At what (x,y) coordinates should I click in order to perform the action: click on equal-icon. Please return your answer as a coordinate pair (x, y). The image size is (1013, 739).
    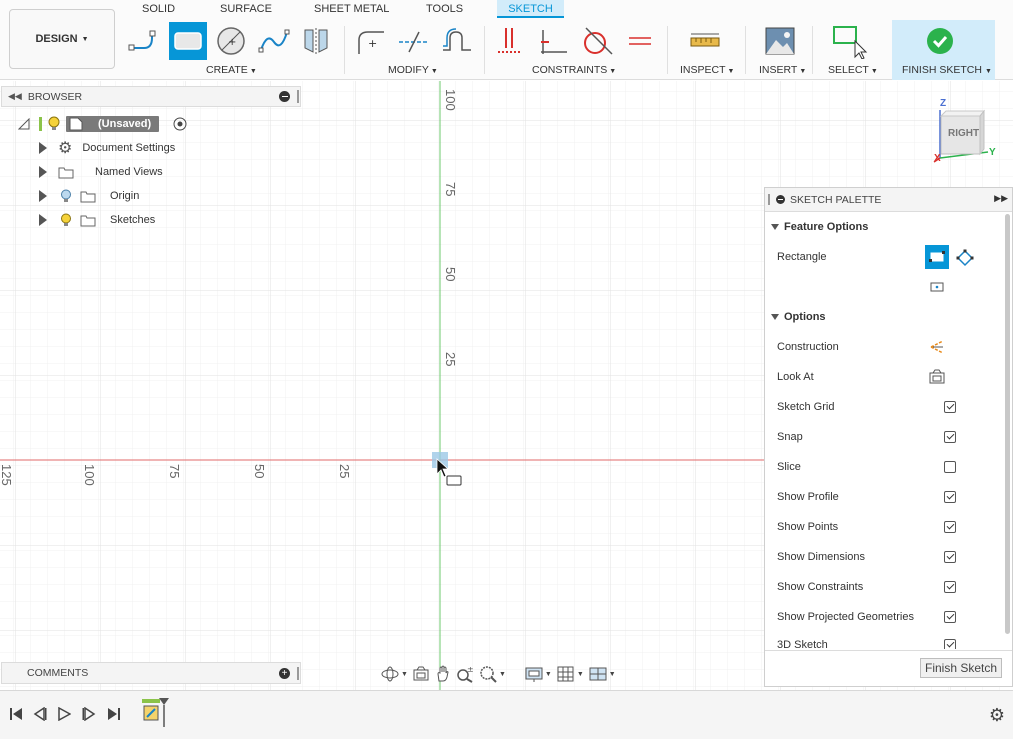
    Looking at the image, I should click on (640, 41).